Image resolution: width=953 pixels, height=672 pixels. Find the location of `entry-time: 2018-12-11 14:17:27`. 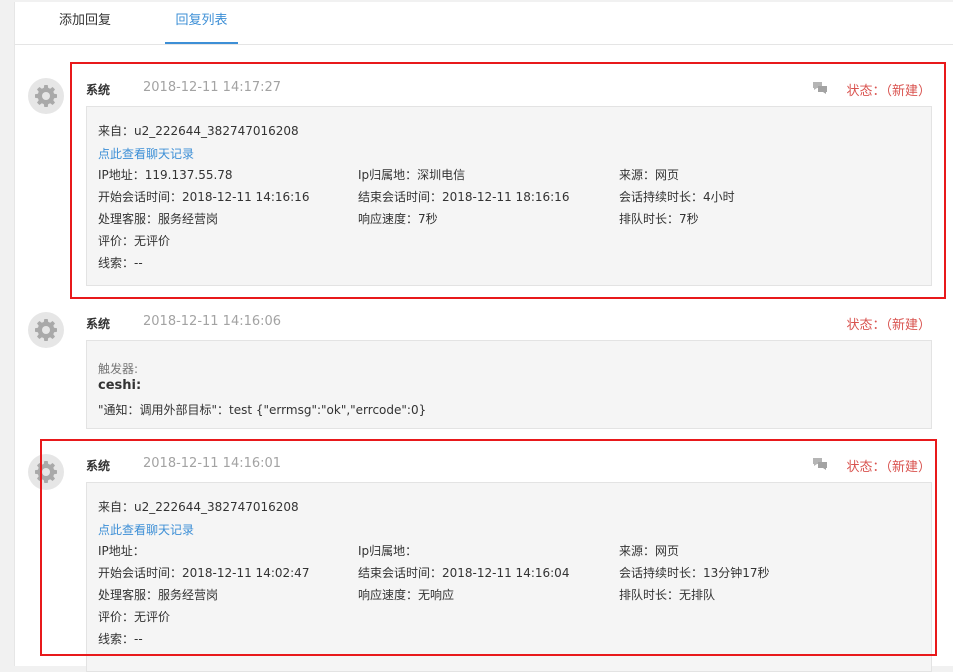

entry-time: 2018-12-11 14:17:27 is located at coordinates (212, 87).